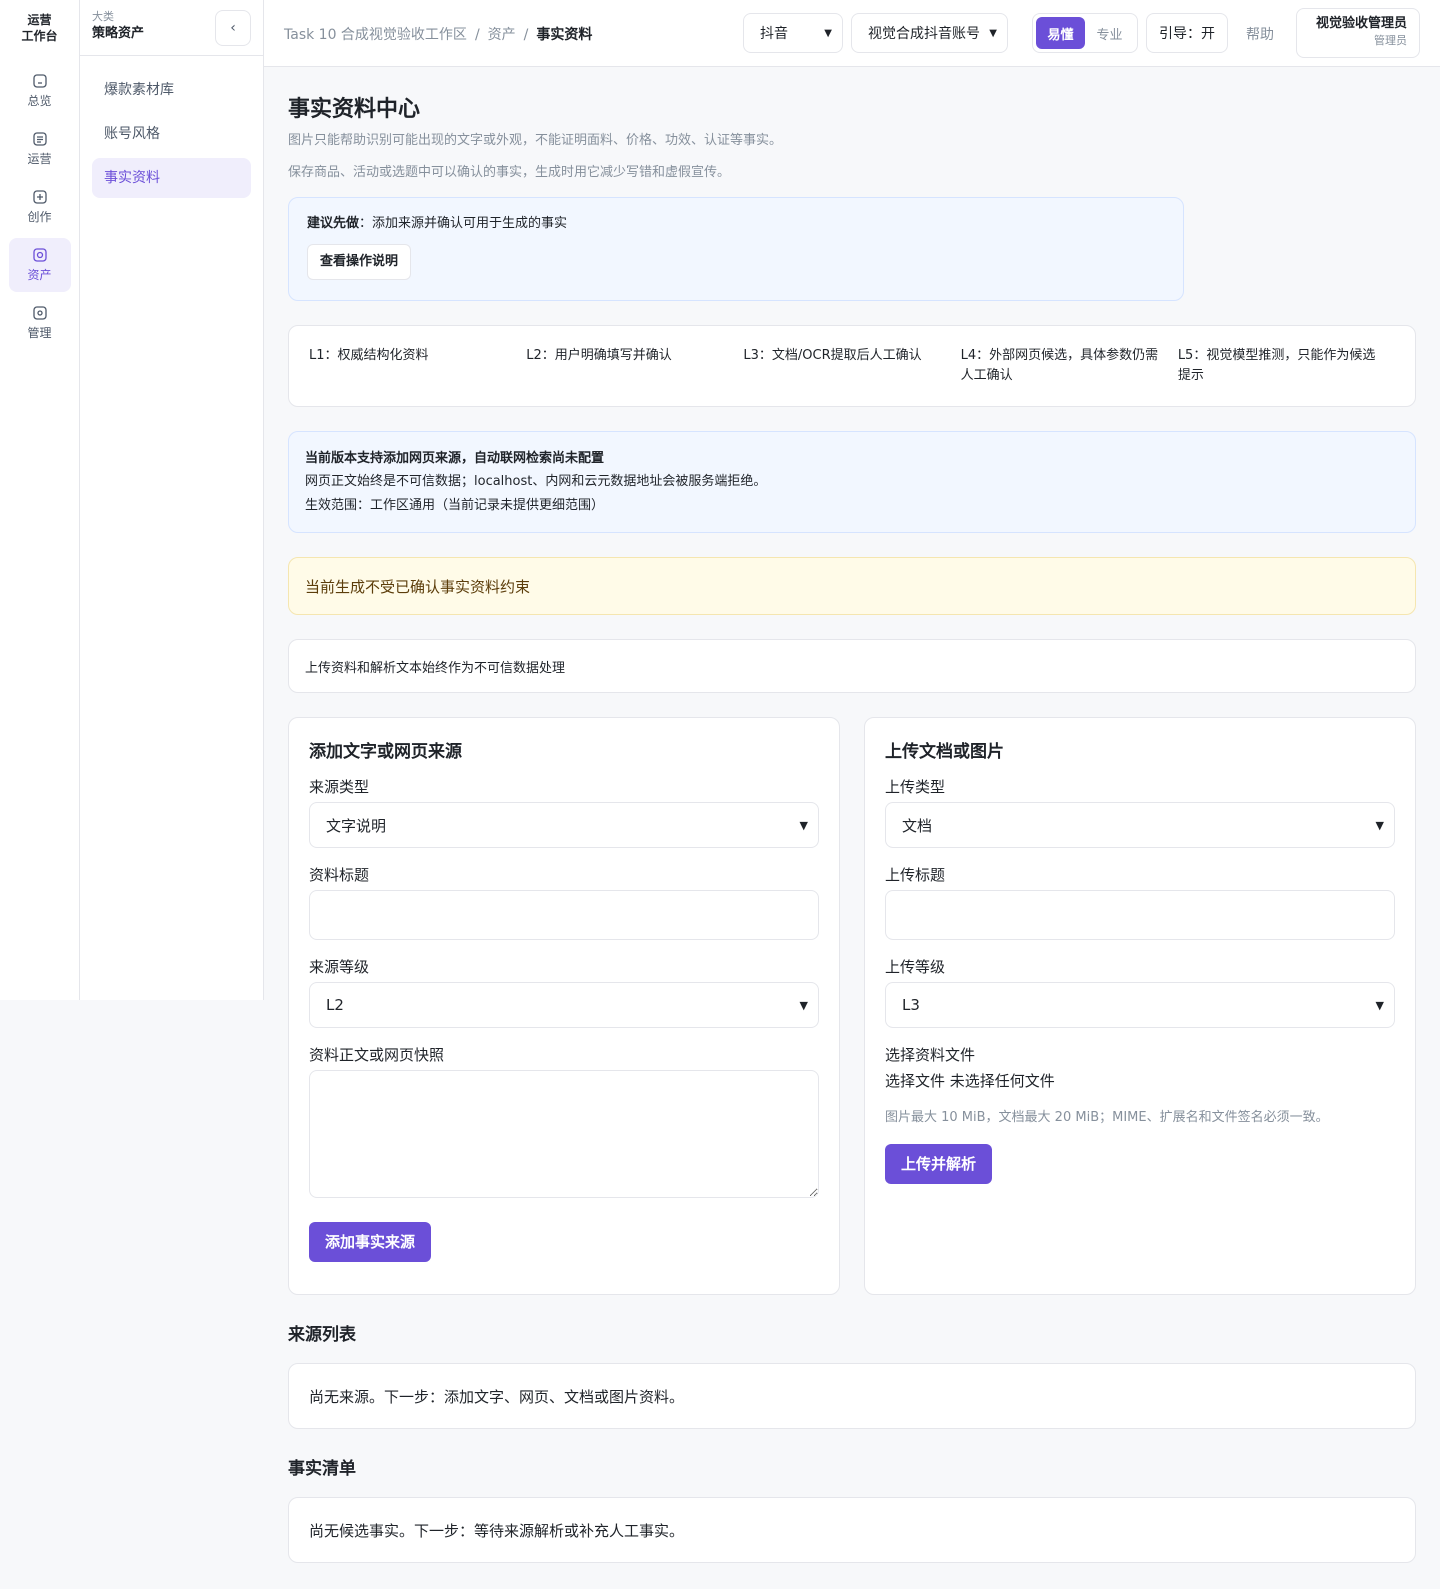  Describe the element at coordinates (911, 1005) in the screenshot. I see `upload-level-value: L3` at that location.